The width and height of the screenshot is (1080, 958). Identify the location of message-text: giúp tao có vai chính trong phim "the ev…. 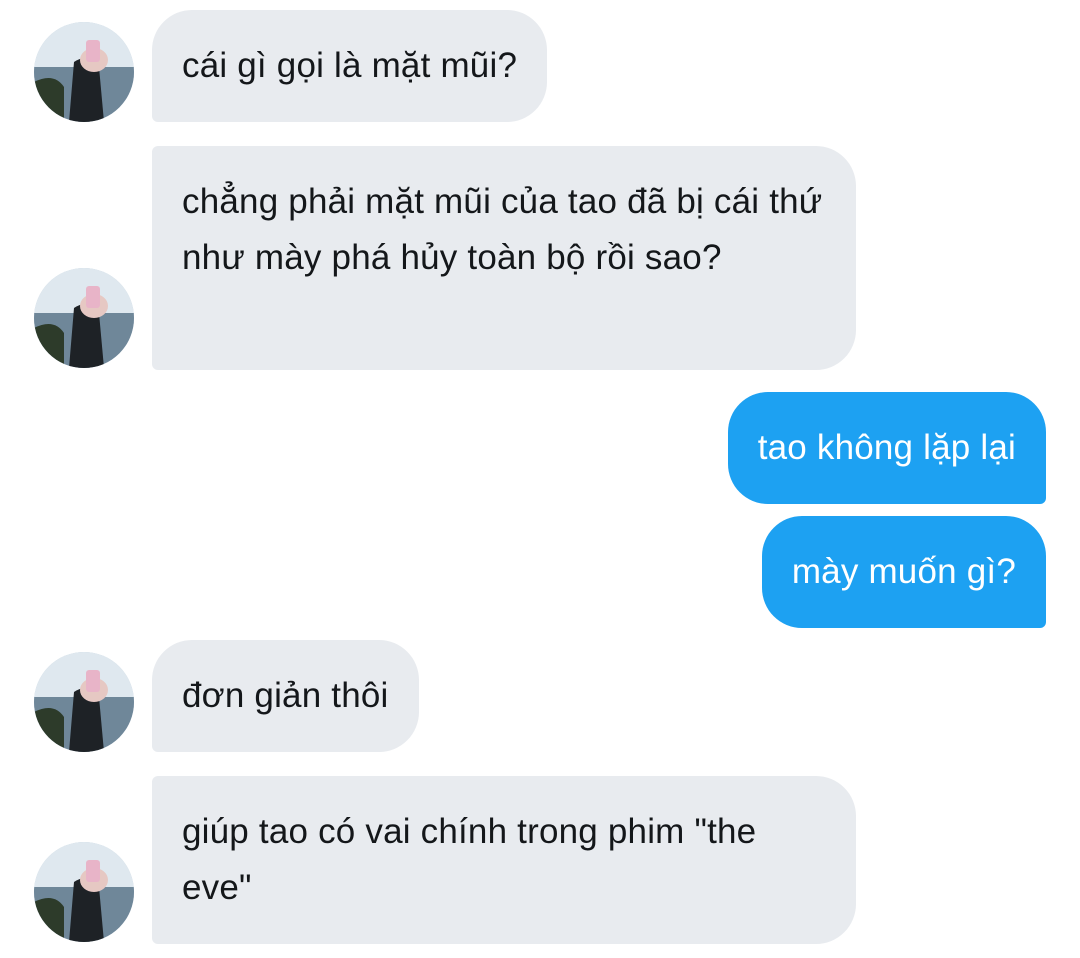
(469, 859).